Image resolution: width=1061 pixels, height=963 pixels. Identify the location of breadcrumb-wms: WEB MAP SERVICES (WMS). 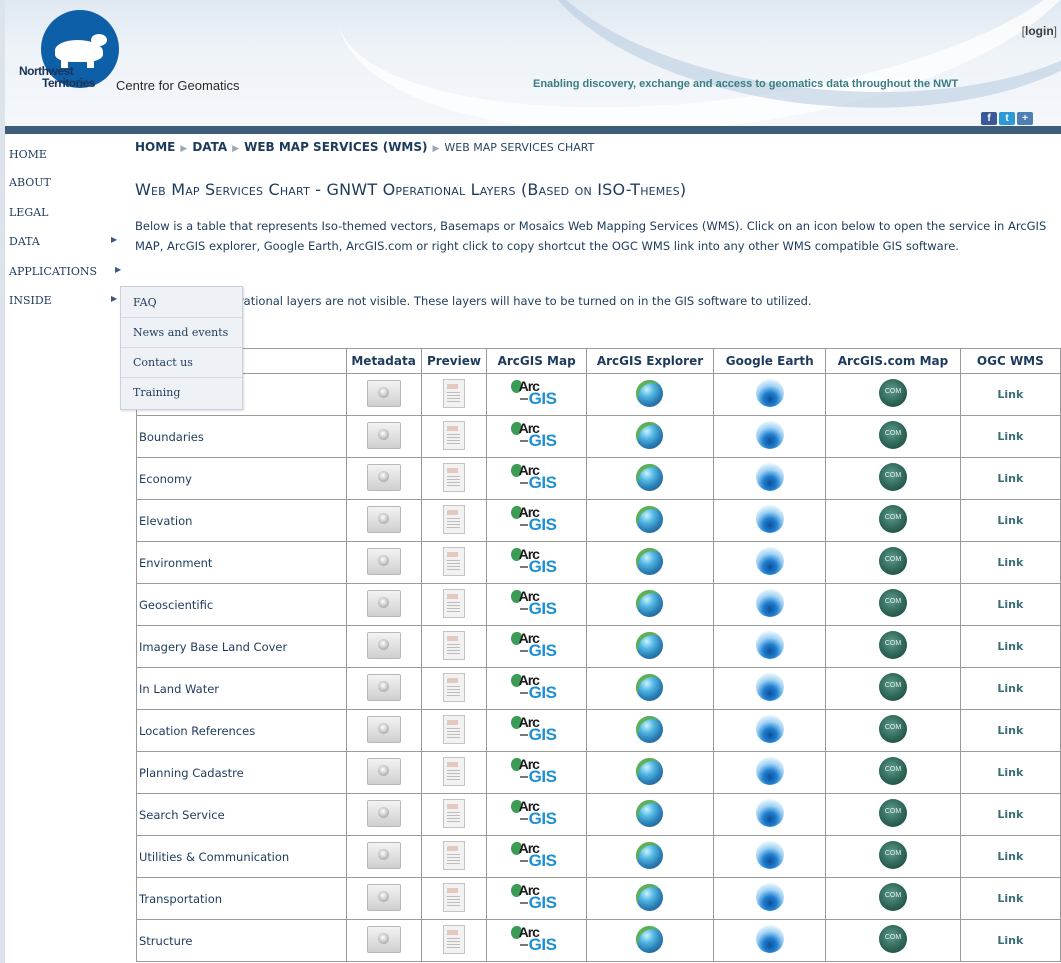
(335, 147).